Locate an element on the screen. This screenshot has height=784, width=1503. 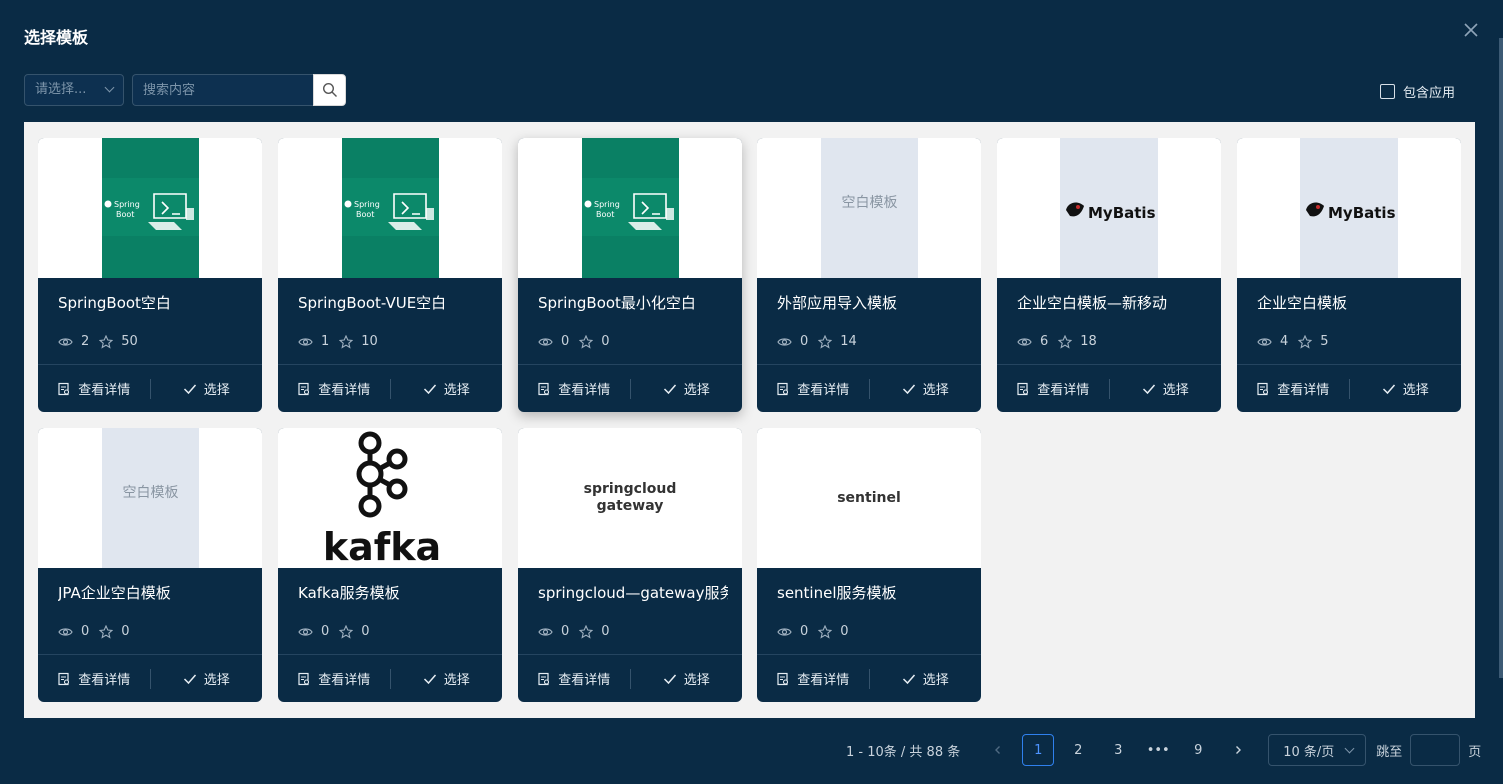
mybatis-thumbnail: MyBatis is located at coordinates (1349, 208).